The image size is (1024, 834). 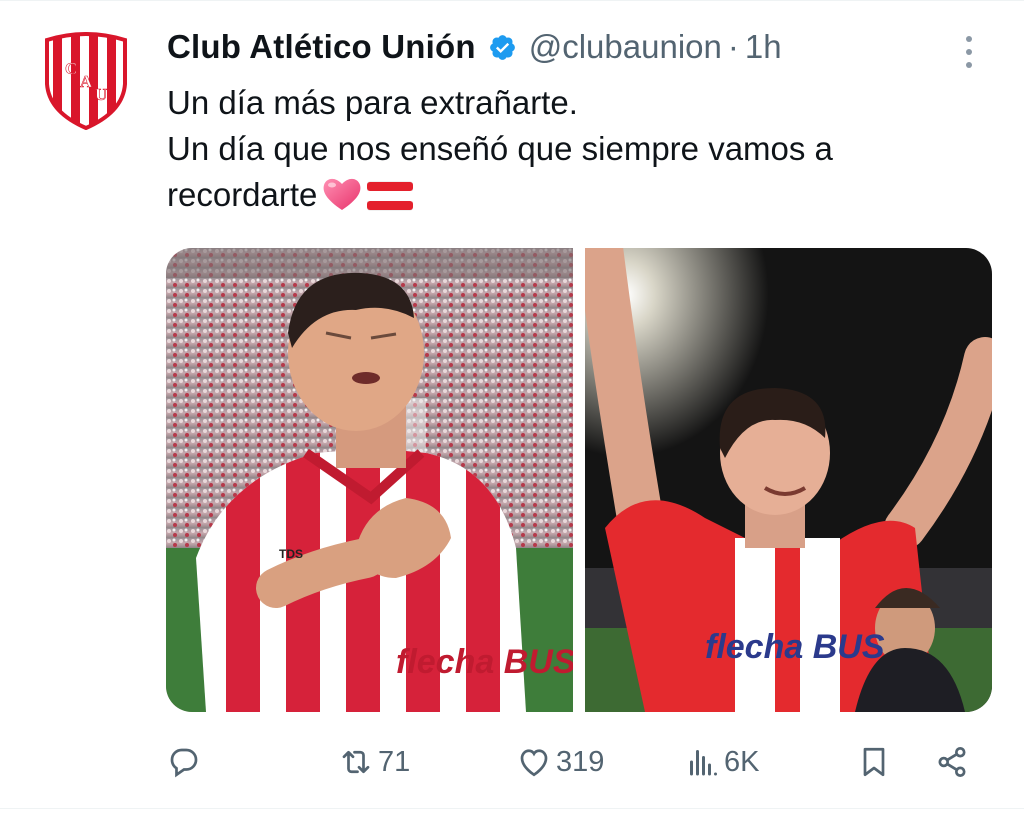 What do you see at coordinates (795, 647) in the screenshot?
I see `sponsor-text-right: flecha BUS` at bounding box center [795, 647].